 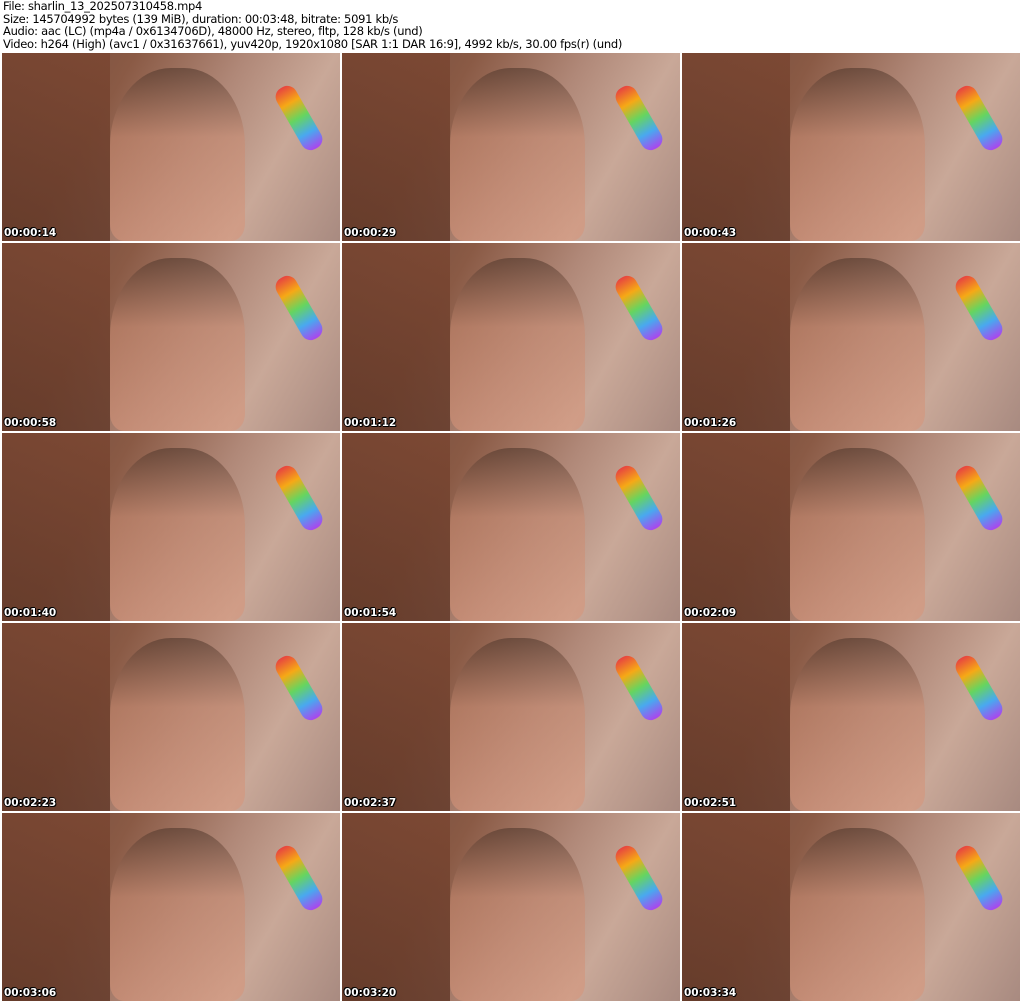 I want to click on timestamp-label: 00:03:06, so click(x=30, y=993).